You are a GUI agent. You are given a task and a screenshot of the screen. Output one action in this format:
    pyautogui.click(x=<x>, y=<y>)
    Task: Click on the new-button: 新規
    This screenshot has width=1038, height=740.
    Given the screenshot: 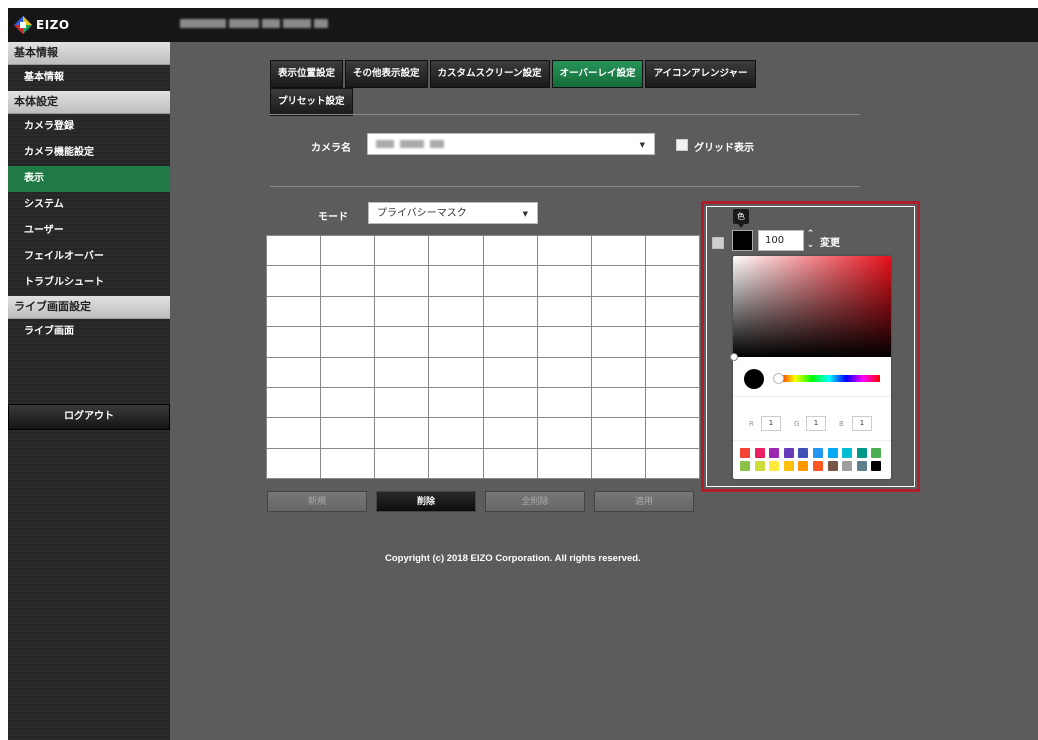 What is the action you would take?
    pyautogui.click(x=317, y=501)
    